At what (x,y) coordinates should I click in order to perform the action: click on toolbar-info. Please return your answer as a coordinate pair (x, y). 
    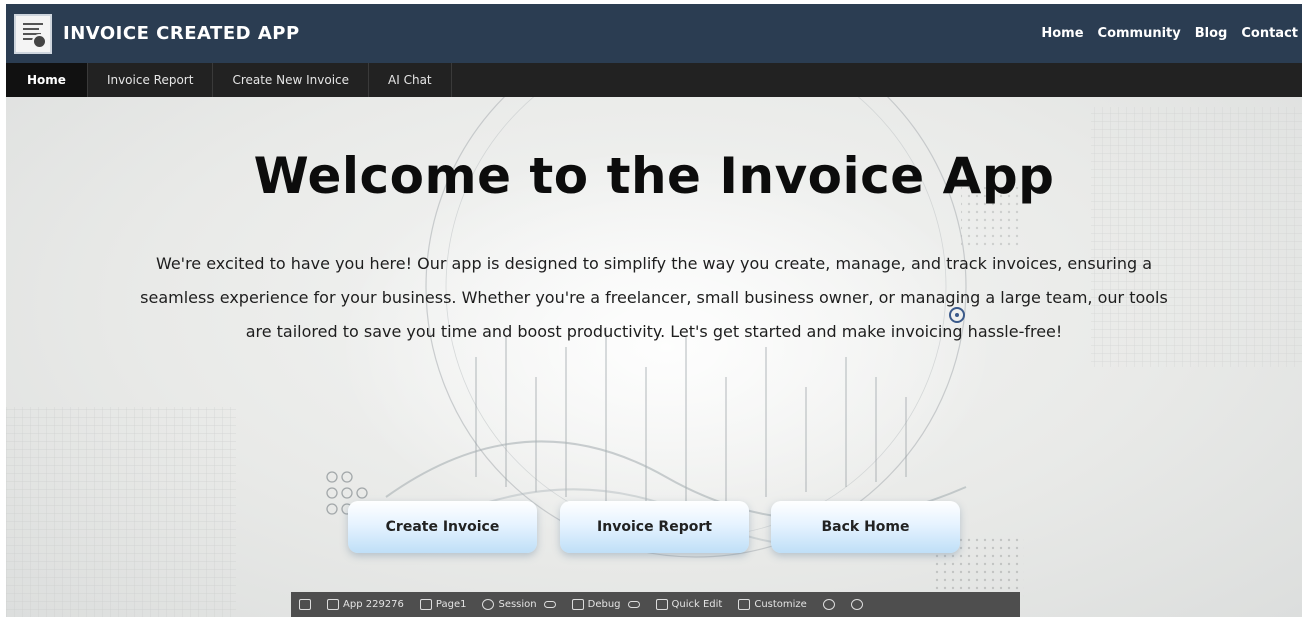
    Looking at the image, I should click on (829, 604).